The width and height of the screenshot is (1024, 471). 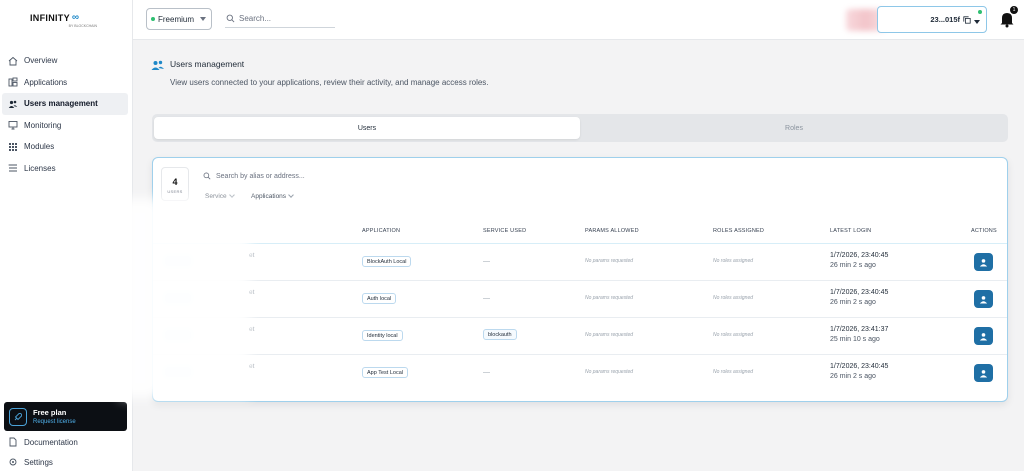 What do you see at coordinates (18, 416) in the screenshot?
I see `rocket-icon` at bounding box center [18, 416].